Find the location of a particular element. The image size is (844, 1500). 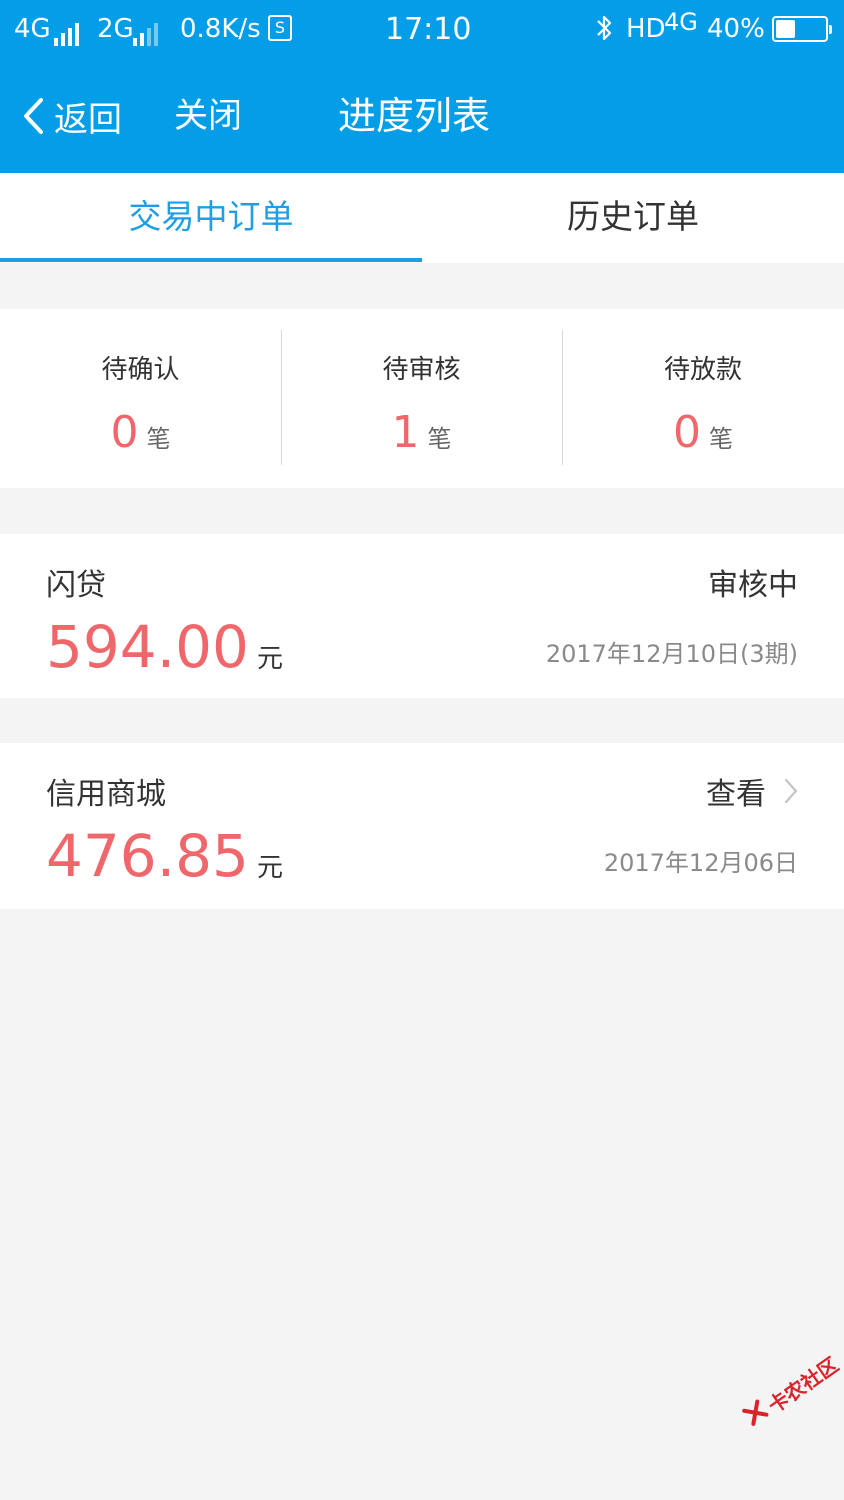

stat-count: 1 is located at coordinates (405, 432).